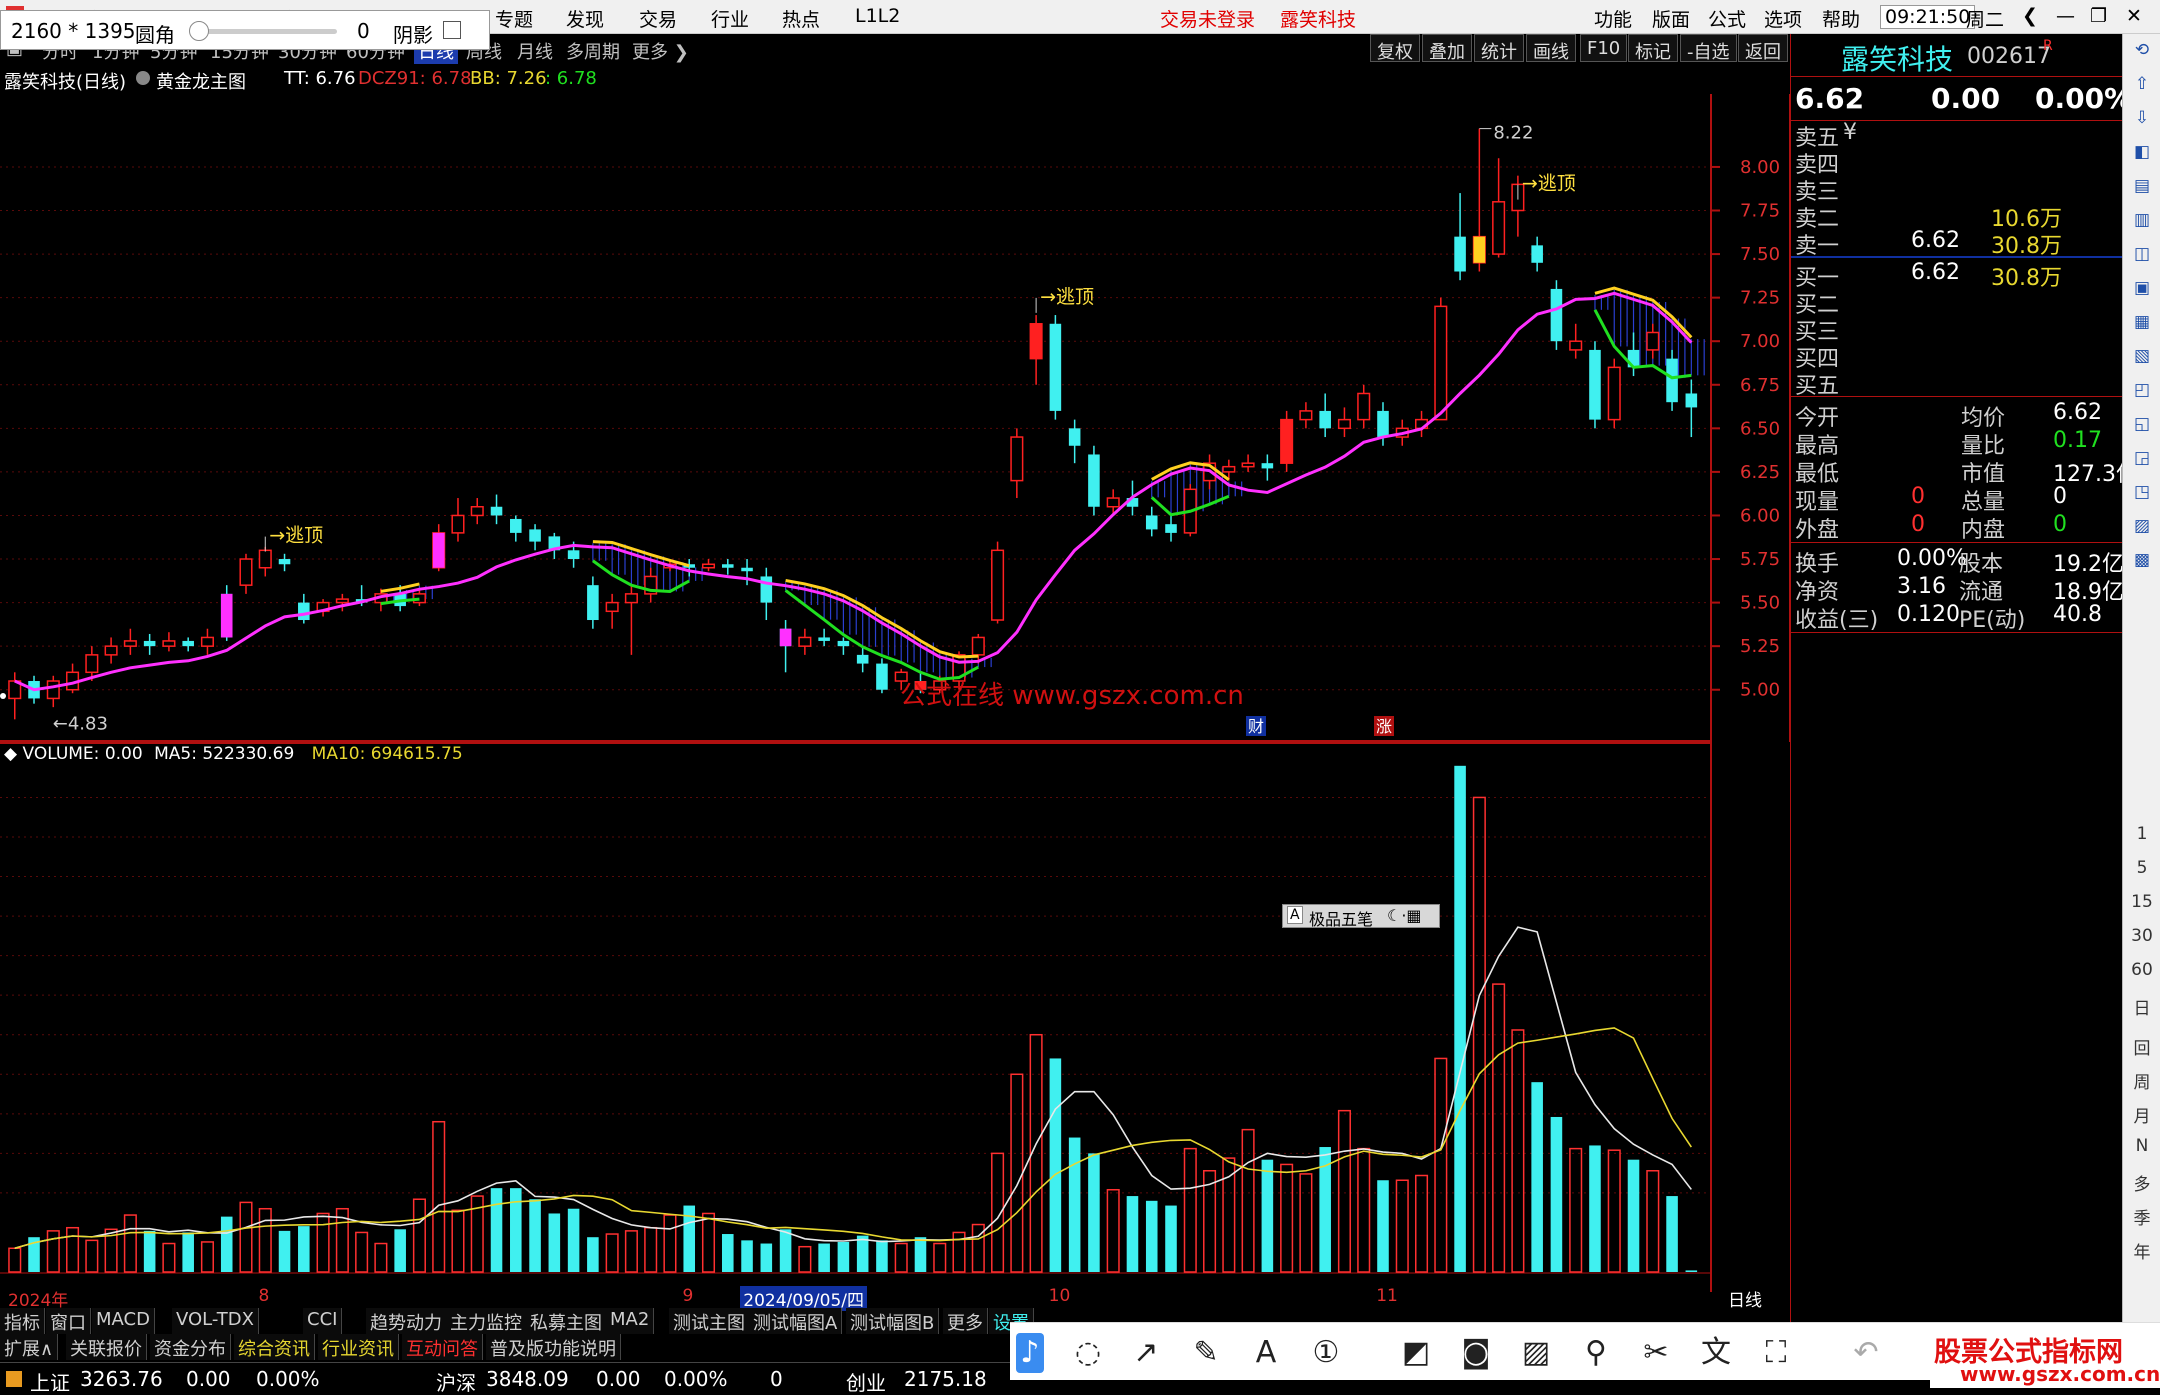 The height and width of the screenshot is (1395, 2160). I want to click on pen-icon: ✎, so click(1206, 1353).